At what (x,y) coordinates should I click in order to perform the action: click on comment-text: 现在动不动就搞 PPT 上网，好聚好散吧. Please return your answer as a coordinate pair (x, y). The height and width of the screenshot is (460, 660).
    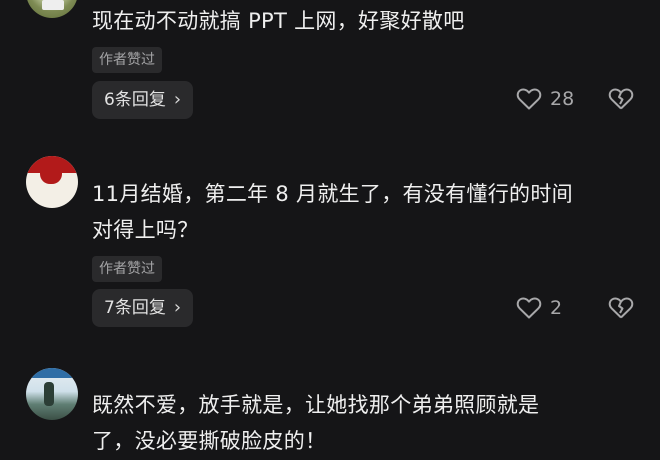
    Looking at the image, I should click on (278, 21).